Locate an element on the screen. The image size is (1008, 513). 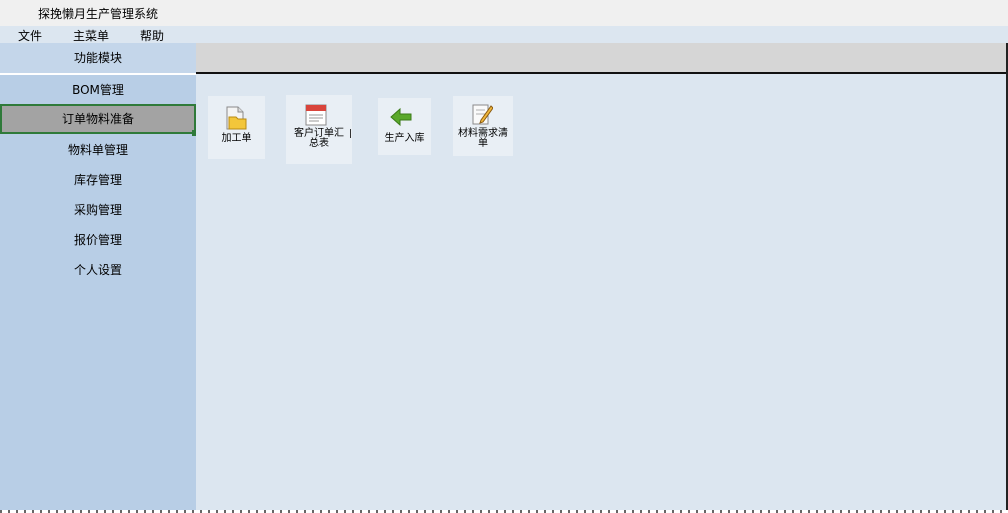
tile-label: 客户订单汇总表 is located at coordinates (319, 138).